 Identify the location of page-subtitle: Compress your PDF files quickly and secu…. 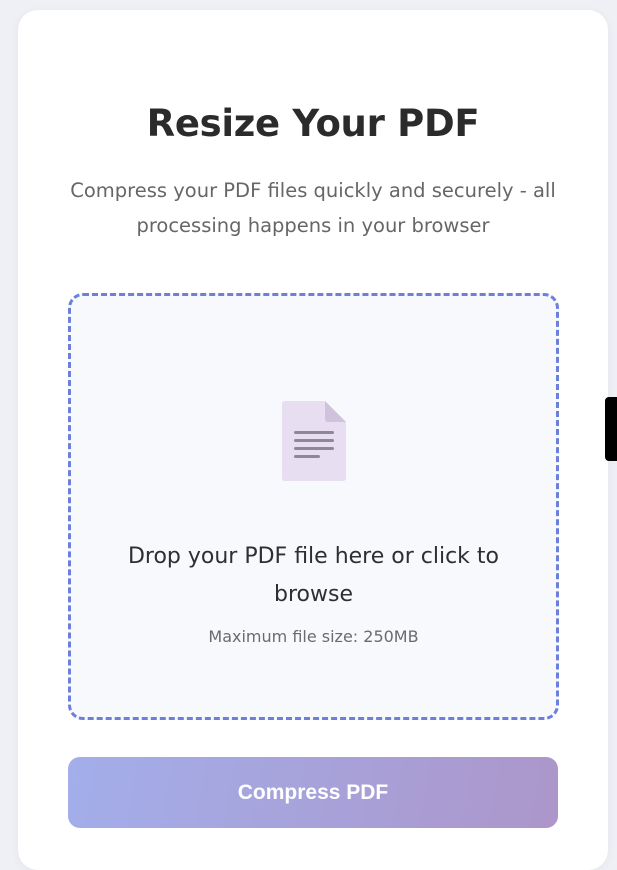
(313, 208).